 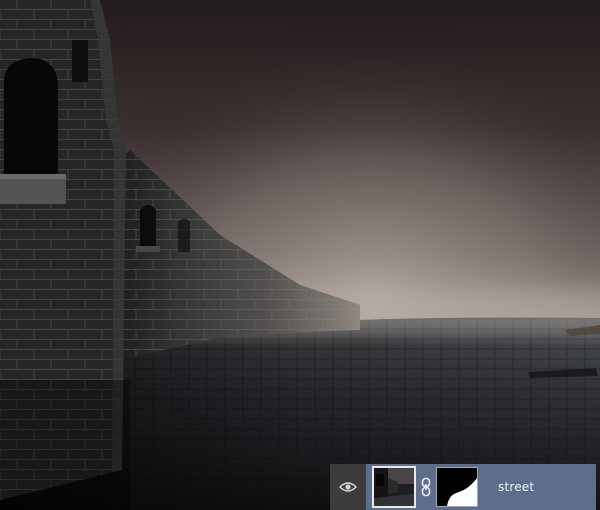 What do you see at coordinates (516, 487) in the screenshot?
I see `layer-name: street` at bounding box center [516, 487].